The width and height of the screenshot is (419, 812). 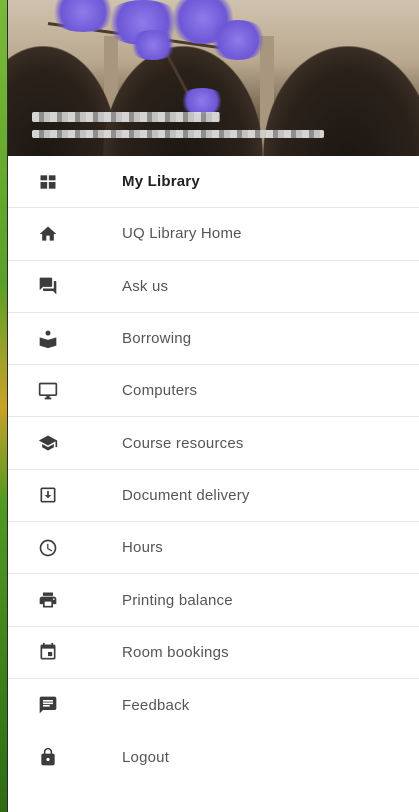 What do you see at coordinates (213, 339) in the screenshot?
I see `menu-item-borrowing: Borrowing` at bounding box center [213, 339].